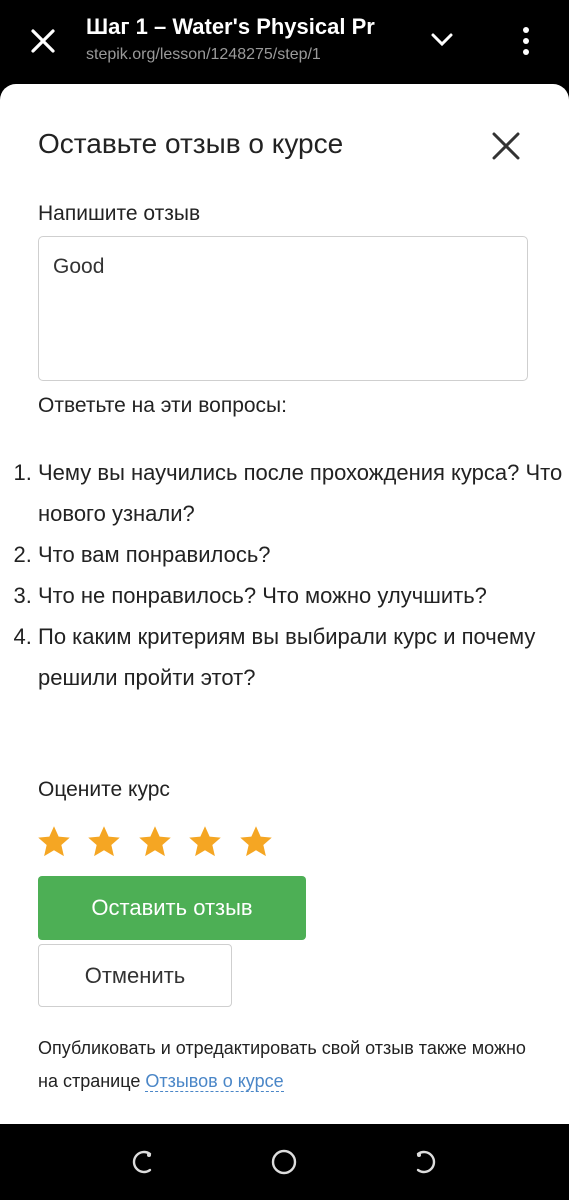 The height and width of the screenshot is (1200, 569). What do you see at coordinates (104, 789) in the screenshot?
I see `rating-label: Оцените курс` at bounding box center [104, 789].